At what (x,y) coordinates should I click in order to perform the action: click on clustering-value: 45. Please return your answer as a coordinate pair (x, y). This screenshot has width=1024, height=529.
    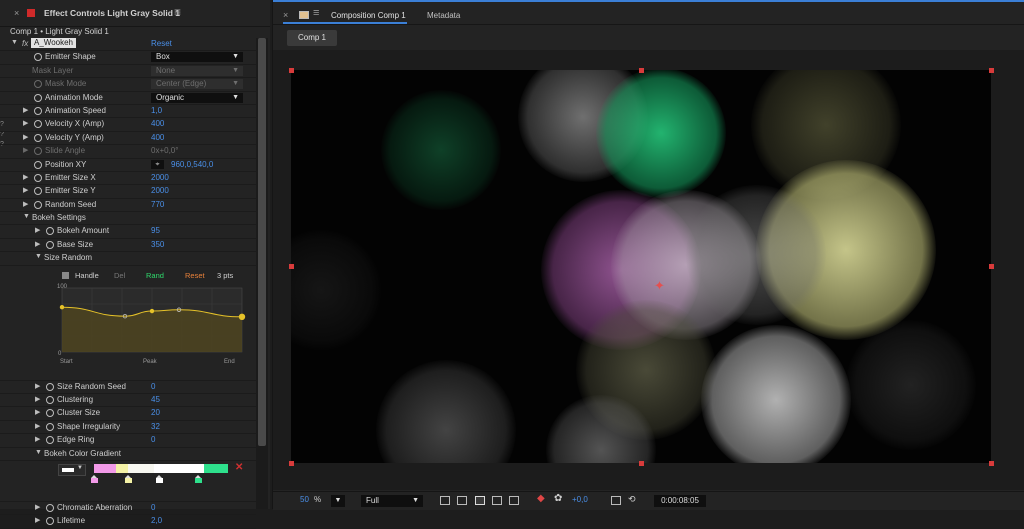
    Looking at the image, I should click on (155, 399).